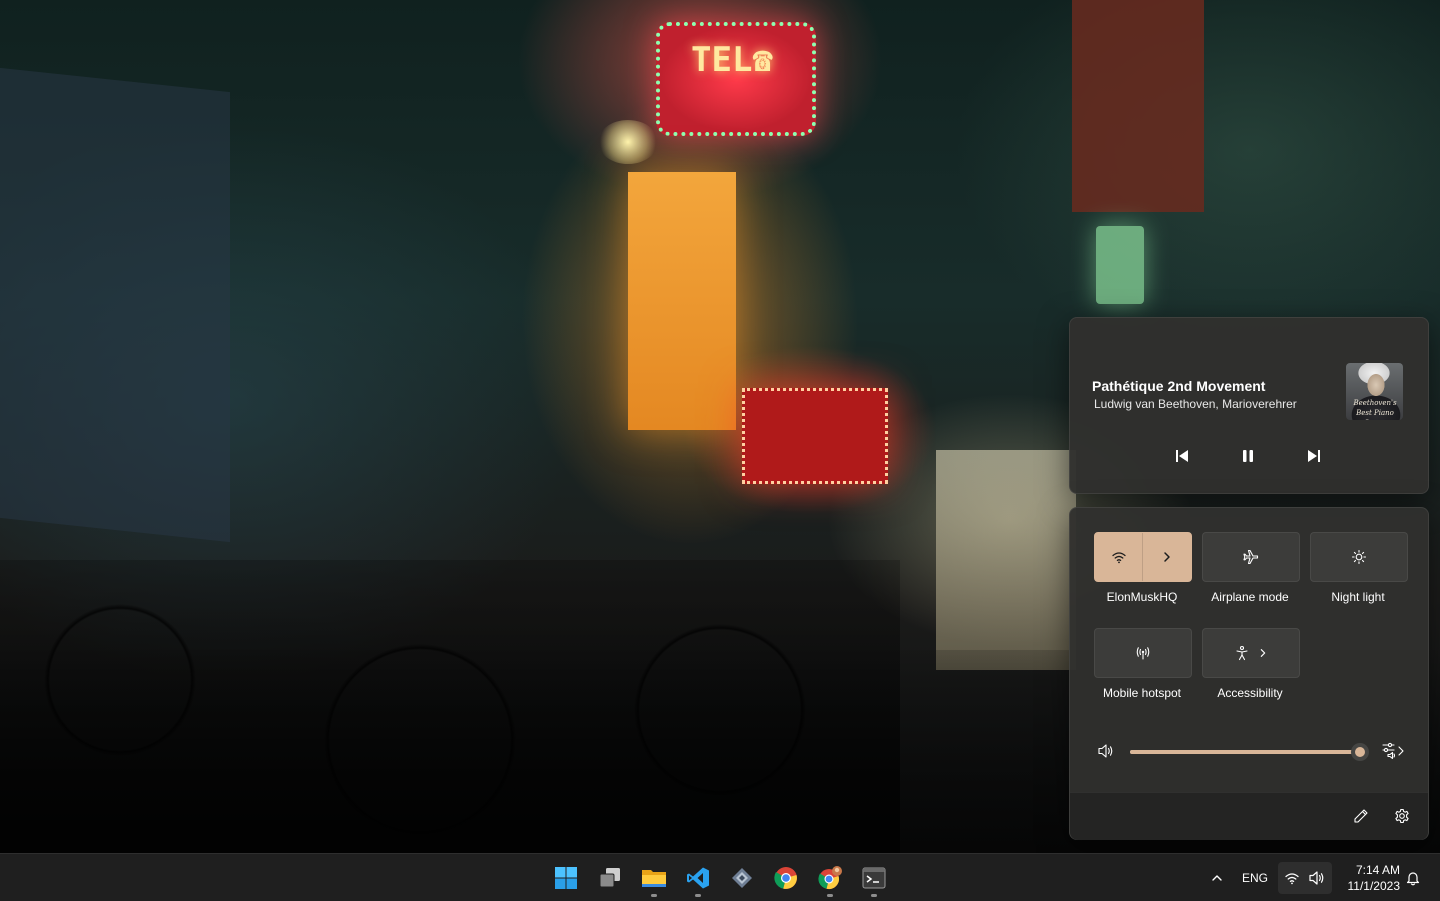 The image size is (1440, 901). What do you see at coordinates (1245, 752) in the screenshot?
I see `volume-slider-fill` at bounding box center [1245, 752].